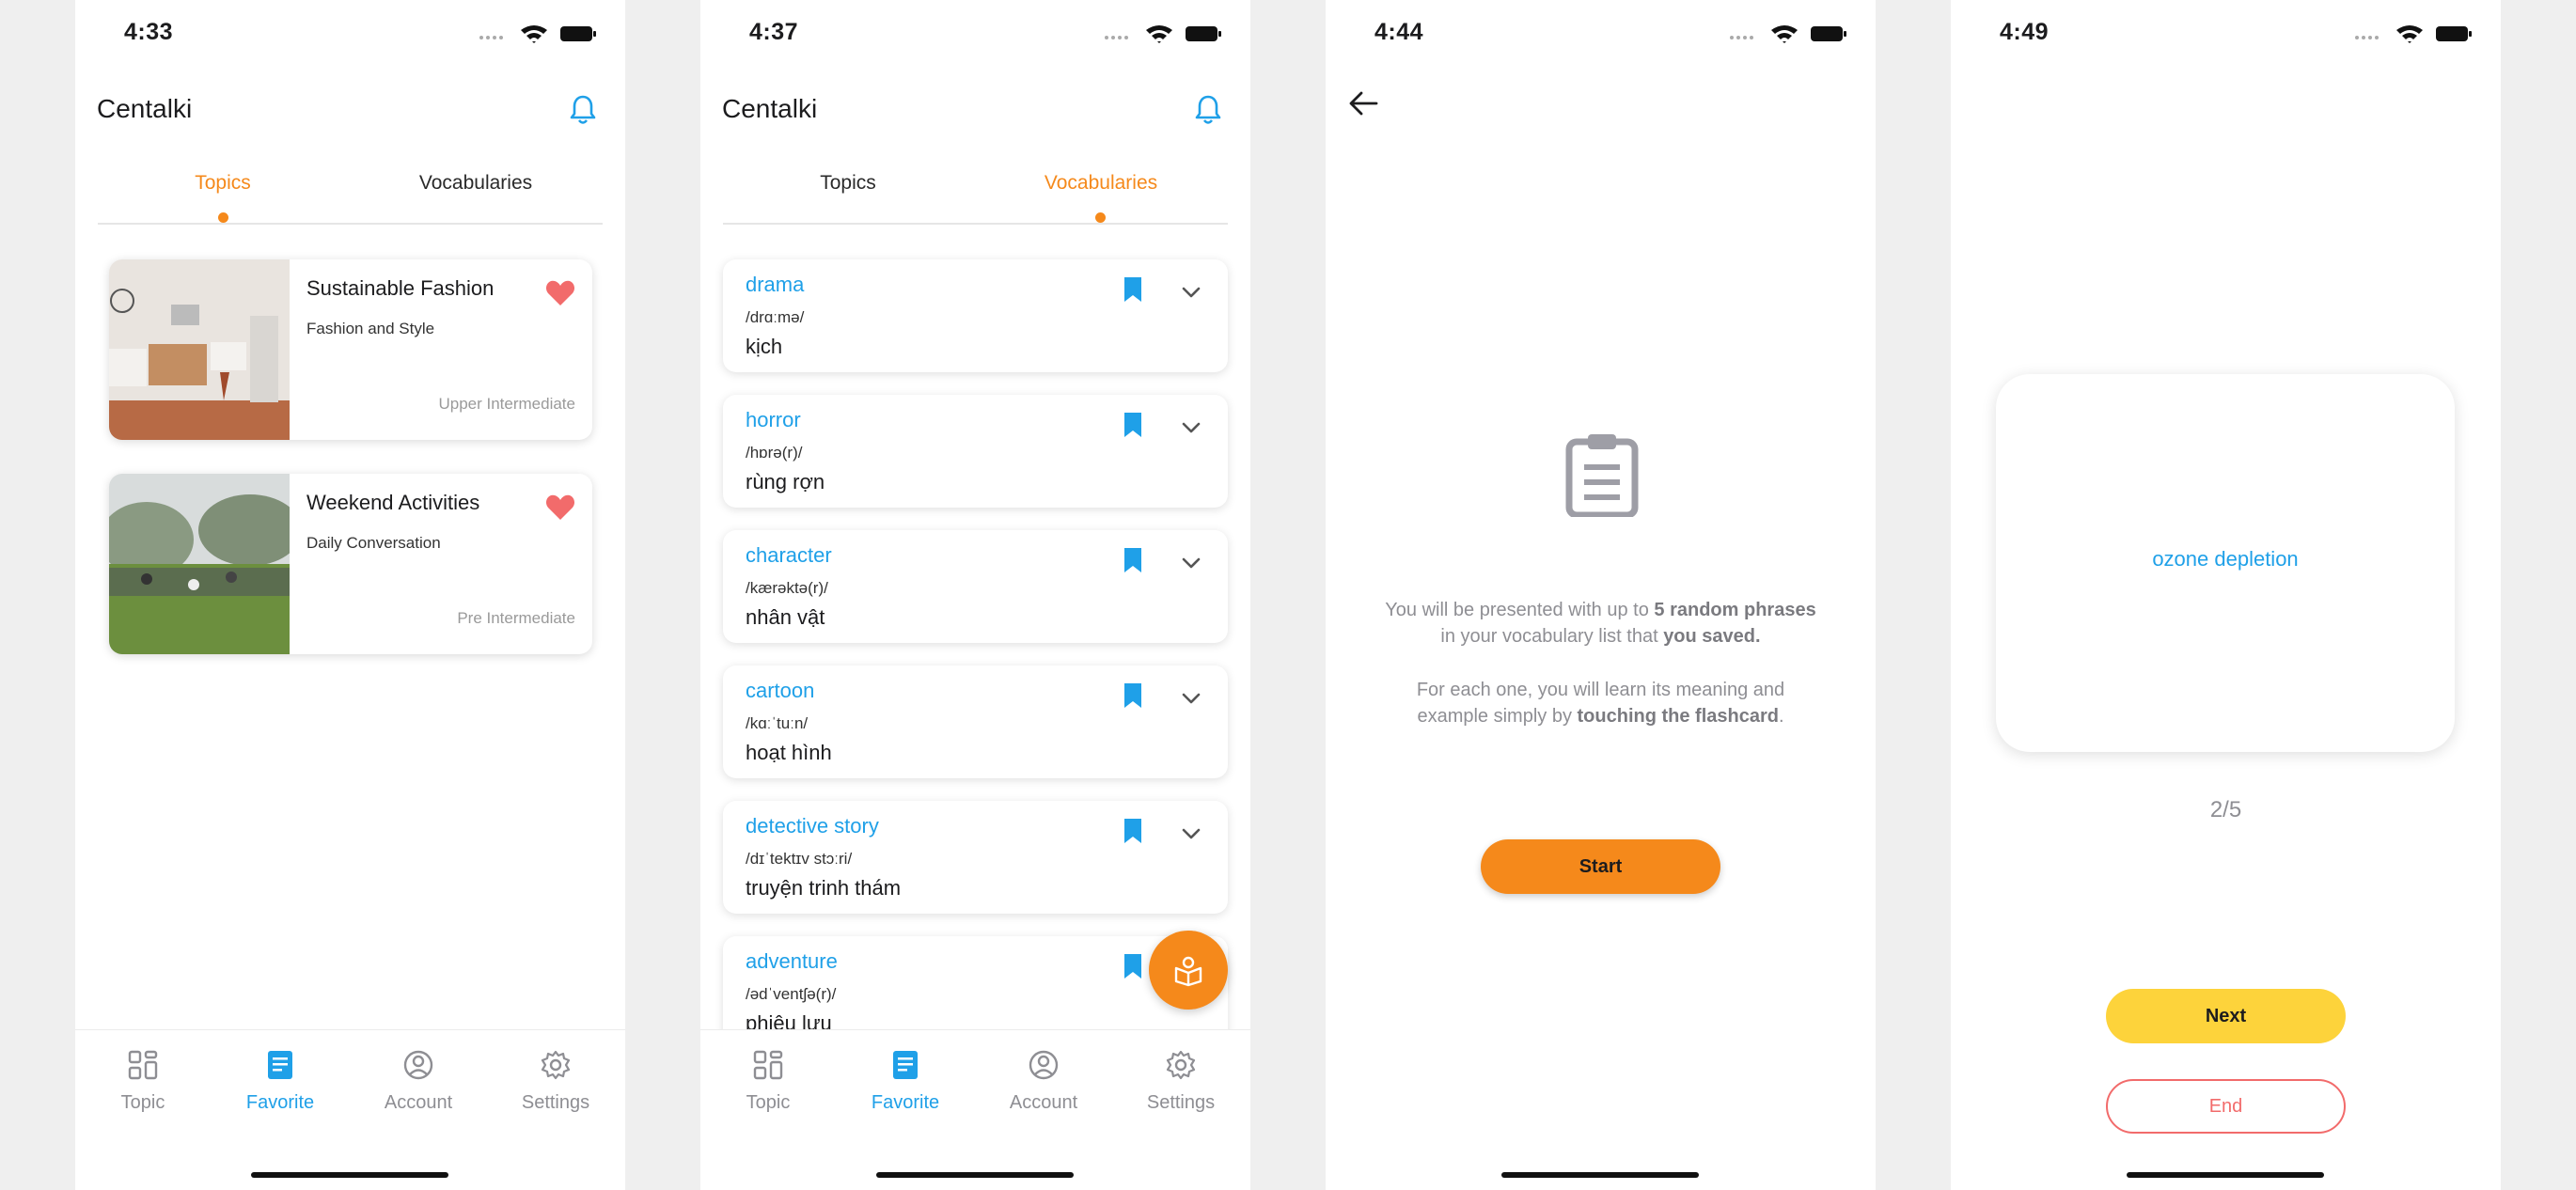 Image resolution: width=2576 pixels, height=1190 pixels. I want to click on flashcard-fab, so click(1188, 970).